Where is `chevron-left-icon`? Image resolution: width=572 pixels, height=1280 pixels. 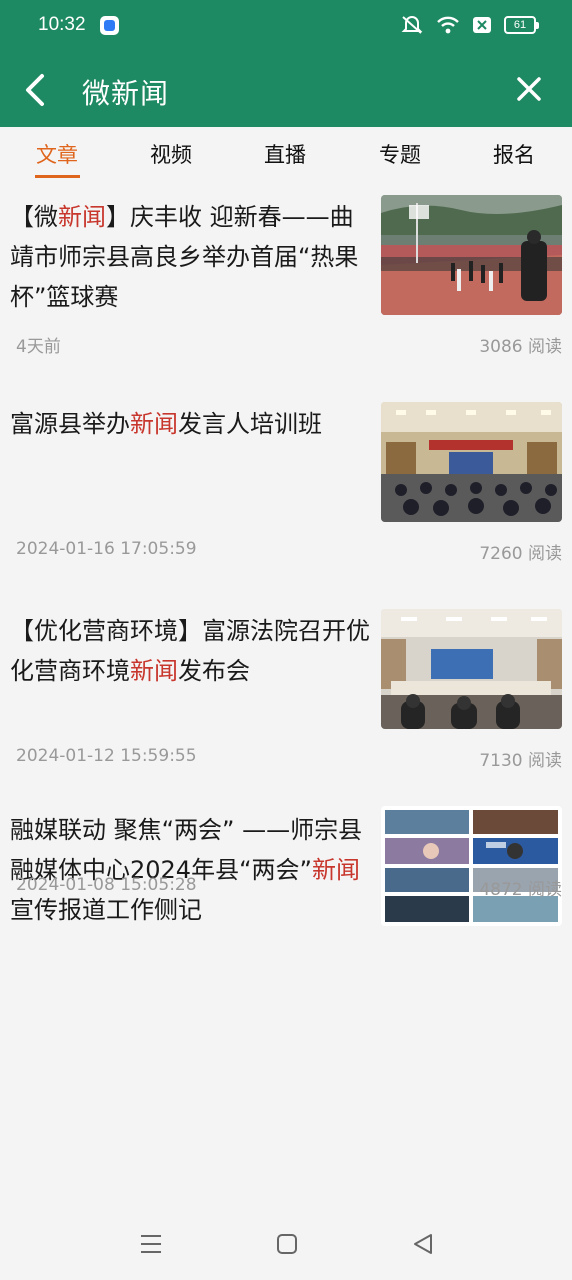
chevron-left-icon is located at coordinates (35, 90).